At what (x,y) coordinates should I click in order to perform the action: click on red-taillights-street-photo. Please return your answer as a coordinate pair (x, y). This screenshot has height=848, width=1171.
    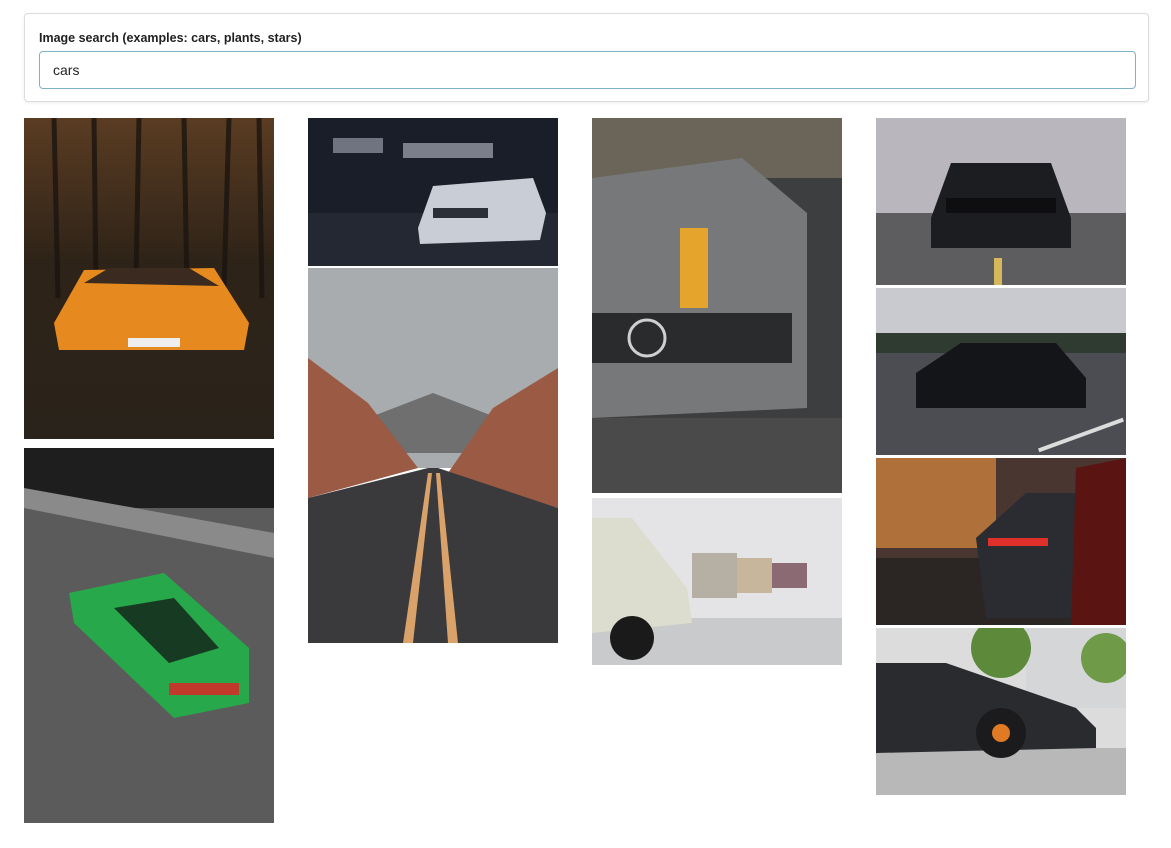
    Looking at the image, I should click on (1001, 541).